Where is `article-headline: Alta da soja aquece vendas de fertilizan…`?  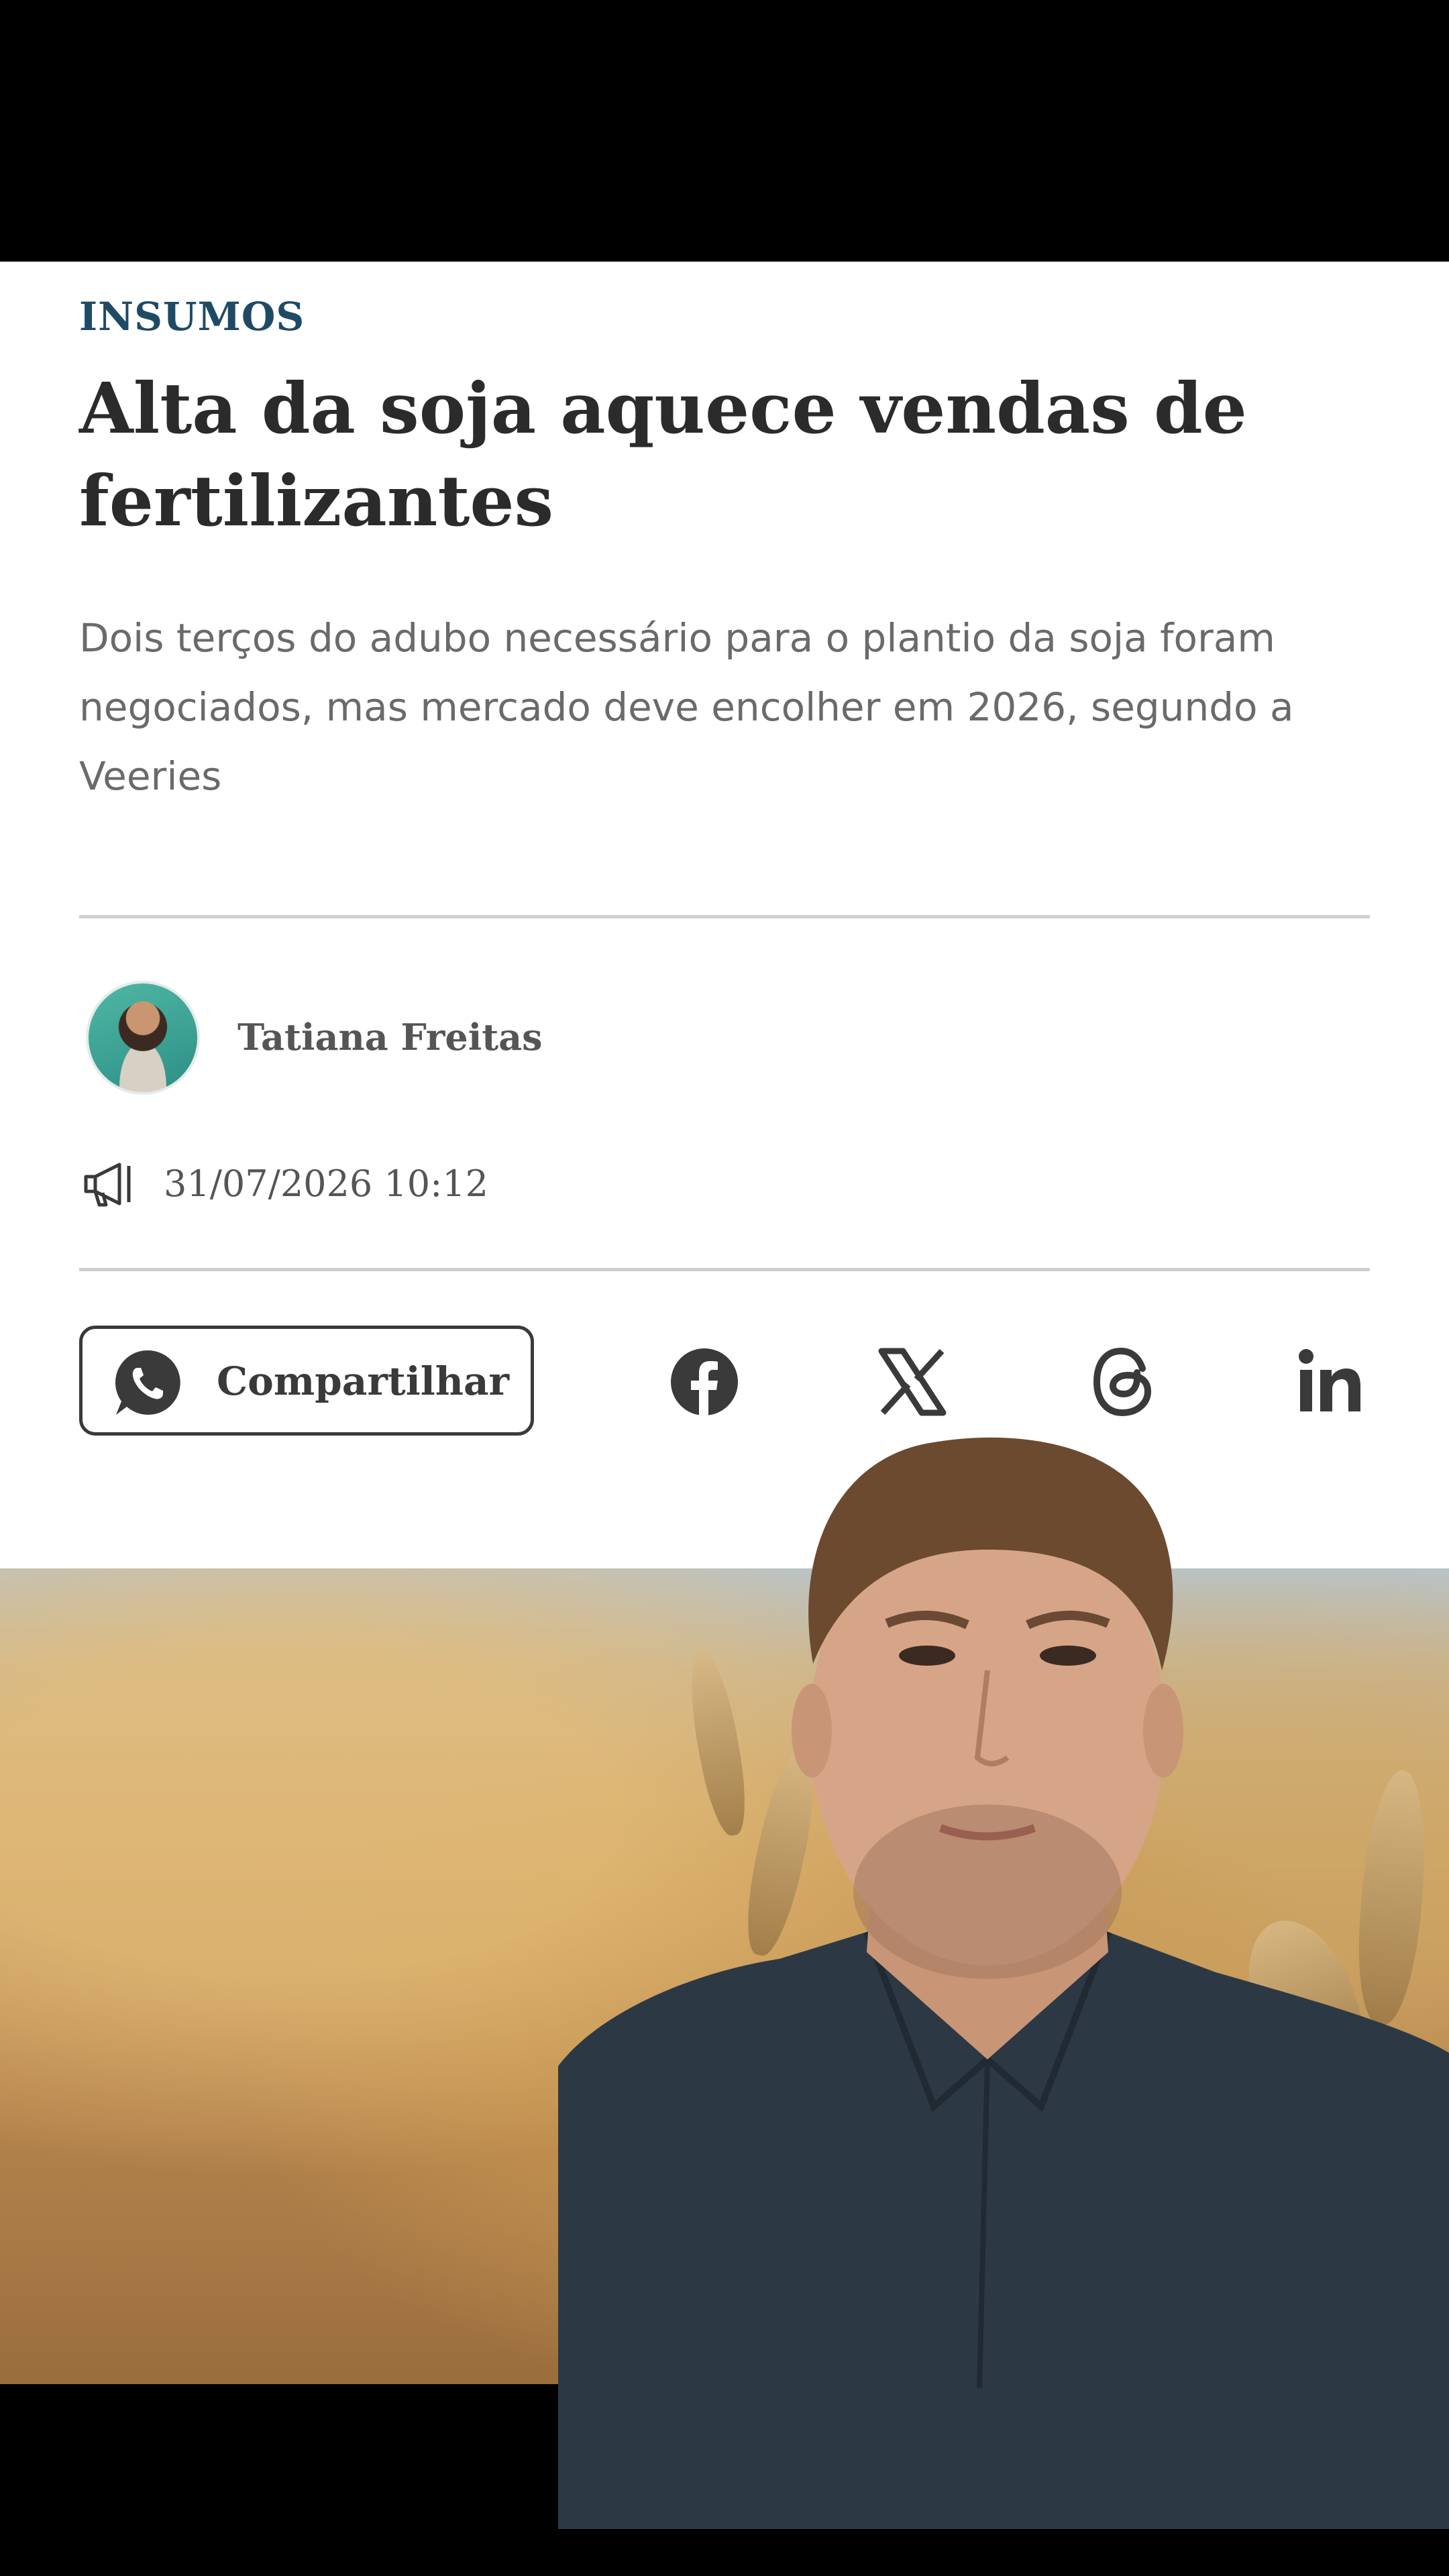
article-headline: Alta da soja aquece vendas de fertilizan… is located at coordinates (716, 454).